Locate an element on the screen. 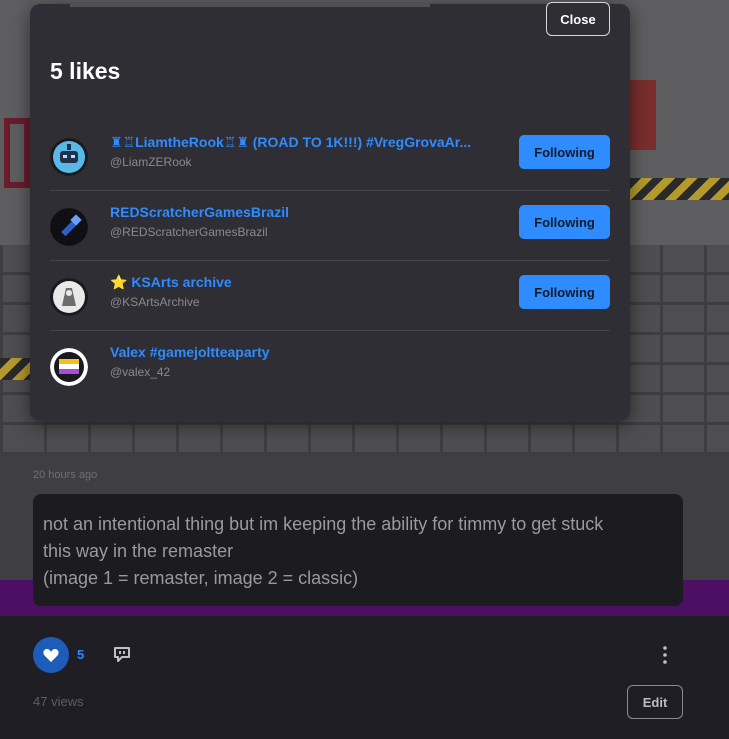  modal-top-edge is located at coordinates (250, 5).